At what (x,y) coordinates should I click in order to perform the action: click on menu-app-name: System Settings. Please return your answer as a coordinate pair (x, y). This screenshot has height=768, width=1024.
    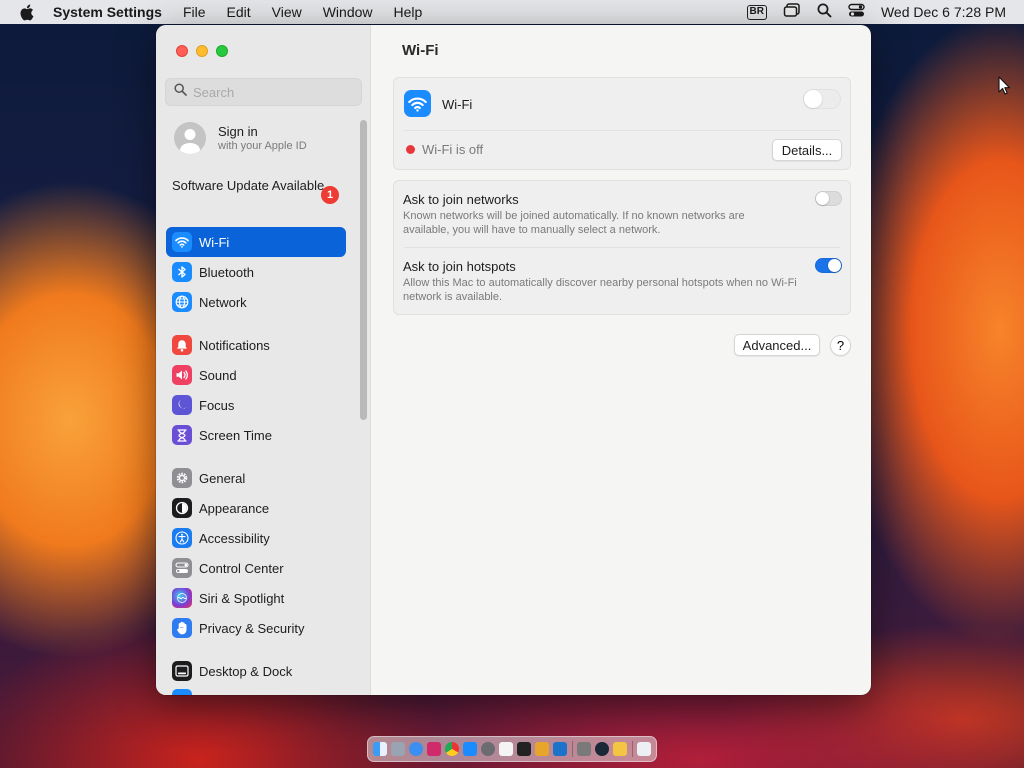
    Looking at the image, I should click on (107, 12).